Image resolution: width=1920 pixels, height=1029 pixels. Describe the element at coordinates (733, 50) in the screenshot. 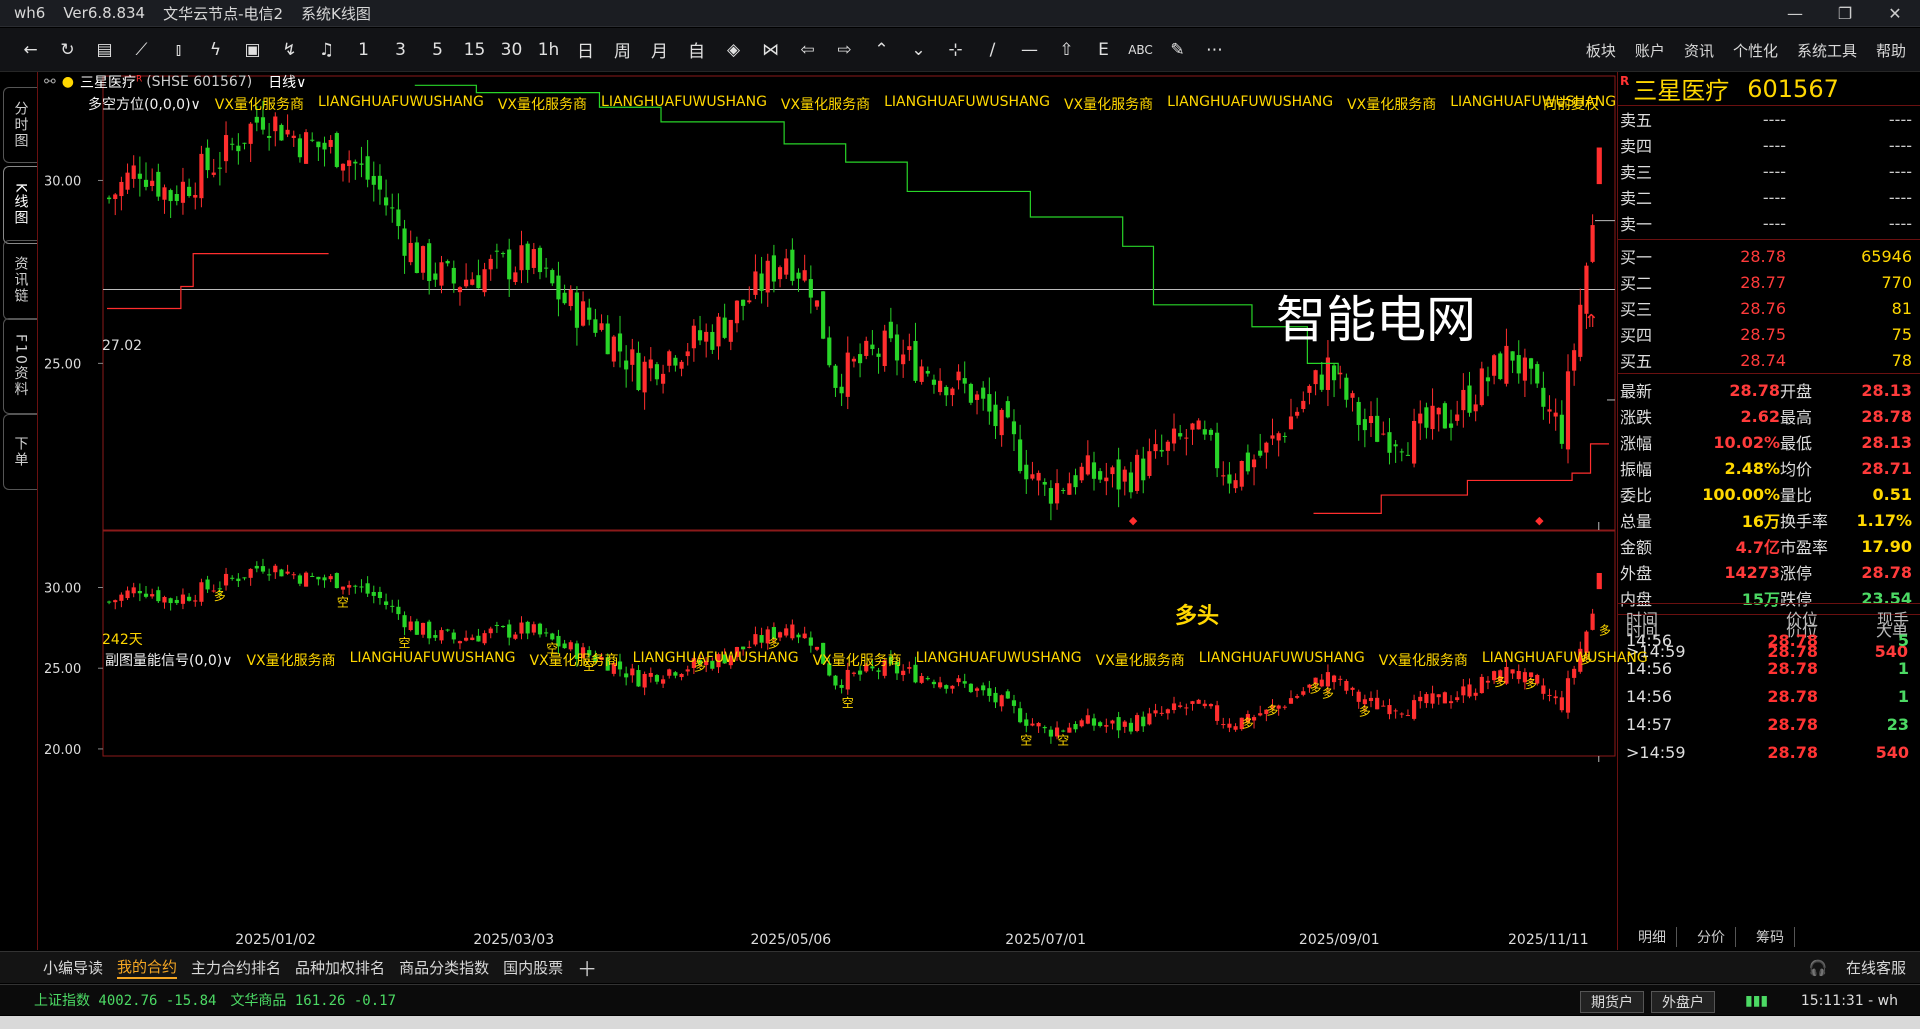

I see `zoom-in-icon: ◈` at that location.